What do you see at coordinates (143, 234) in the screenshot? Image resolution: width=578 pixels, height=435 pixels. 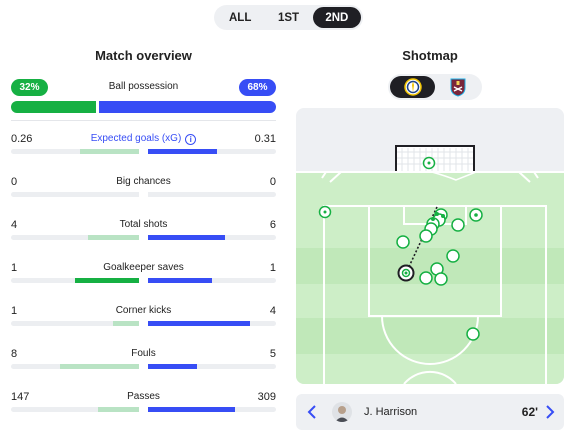 I see `stat-row: 4 Total shots 6` at bounding box center [143, 234].